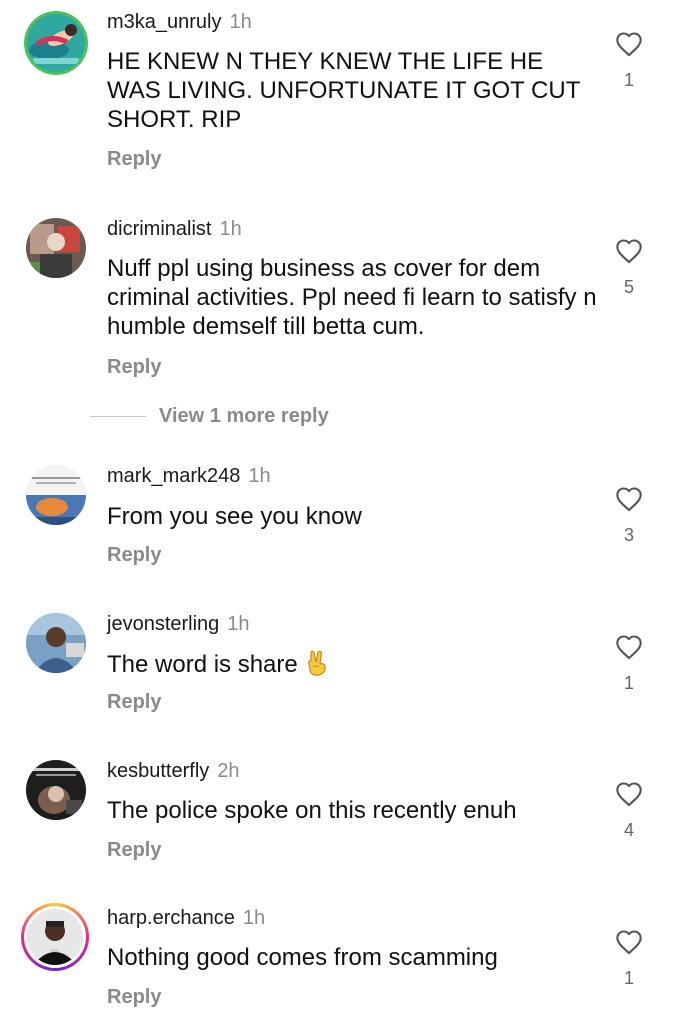  I want to click on comment-text: The police spoke on this recently enuh, so click(312, 810).